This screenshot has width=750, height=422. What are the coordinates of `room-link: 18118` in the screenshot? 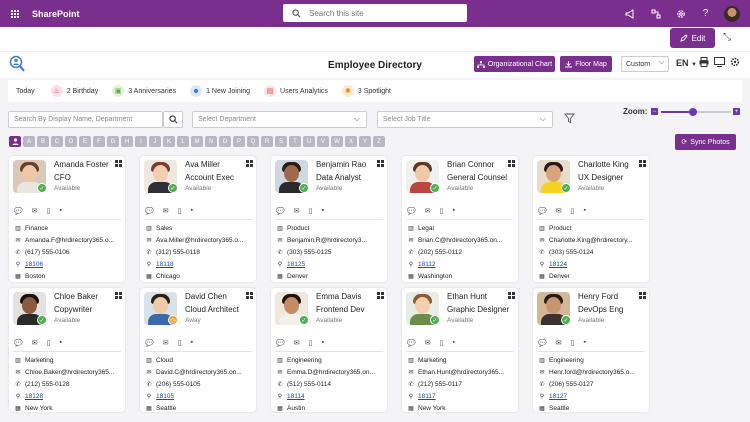 It's located at (165, 264).